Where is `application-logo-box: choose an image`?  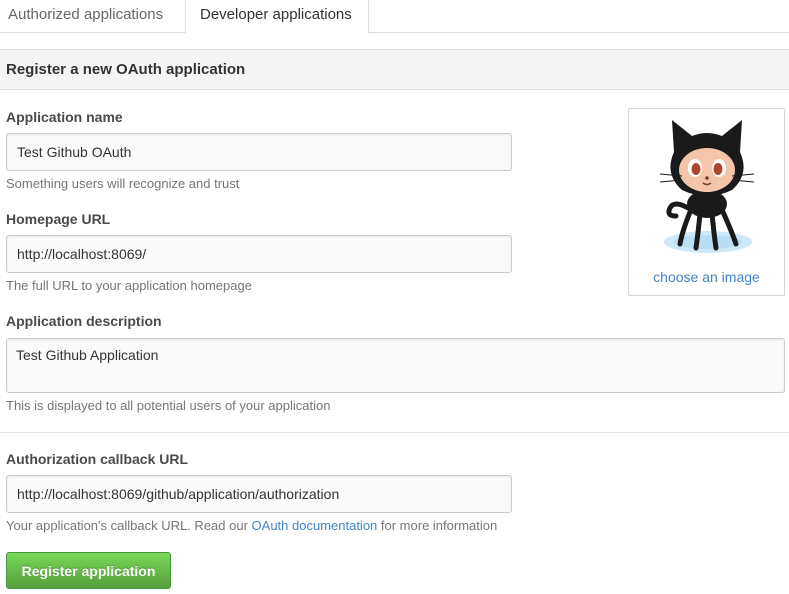 application-logo-box: choose an image is located at coordinates (706, 202).